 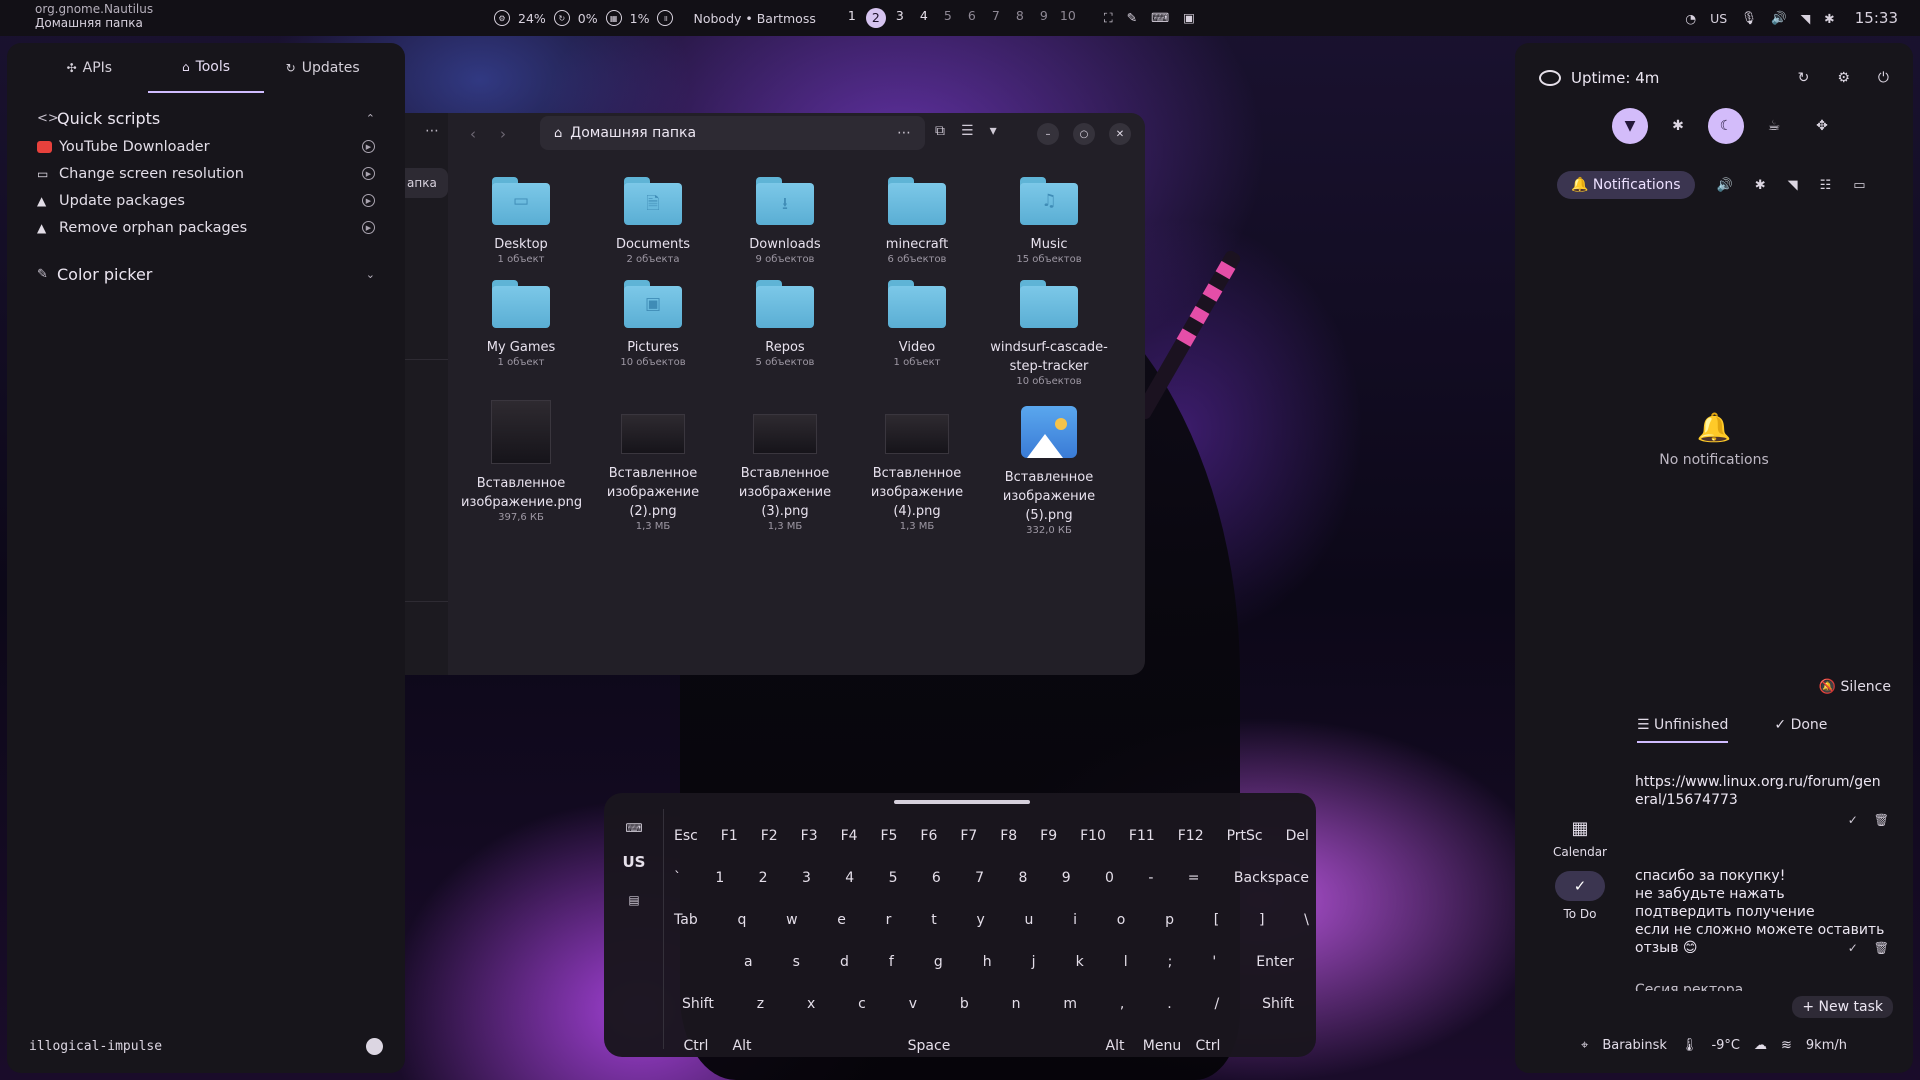 What do you see at coordinates (1718, 18) in the screenshot?
I see `keyboard-layout: US` at bounding box center [1718, 18].